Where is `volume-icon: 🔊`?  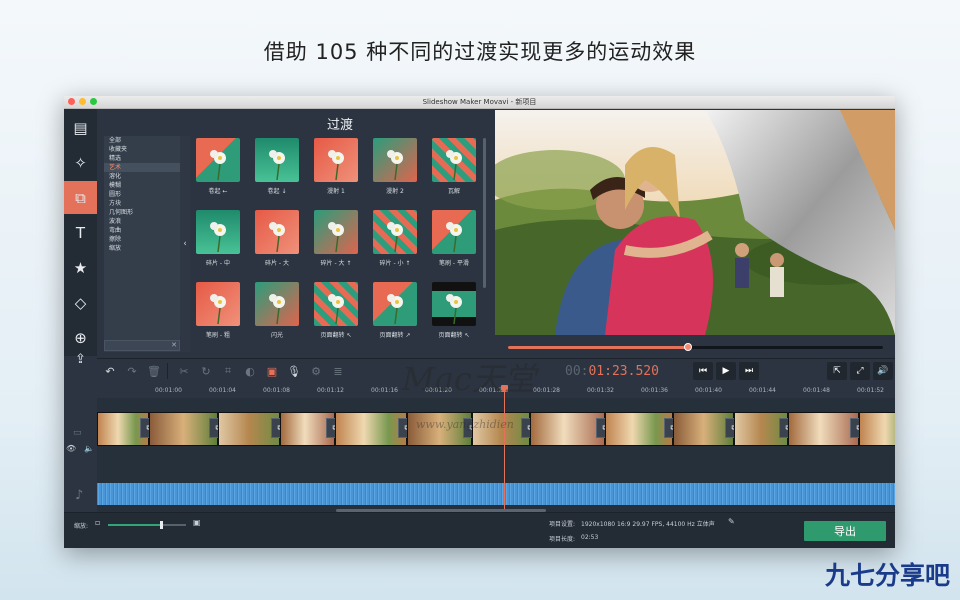 volume-icon: 🔊 is located at coordinates (883, 371).